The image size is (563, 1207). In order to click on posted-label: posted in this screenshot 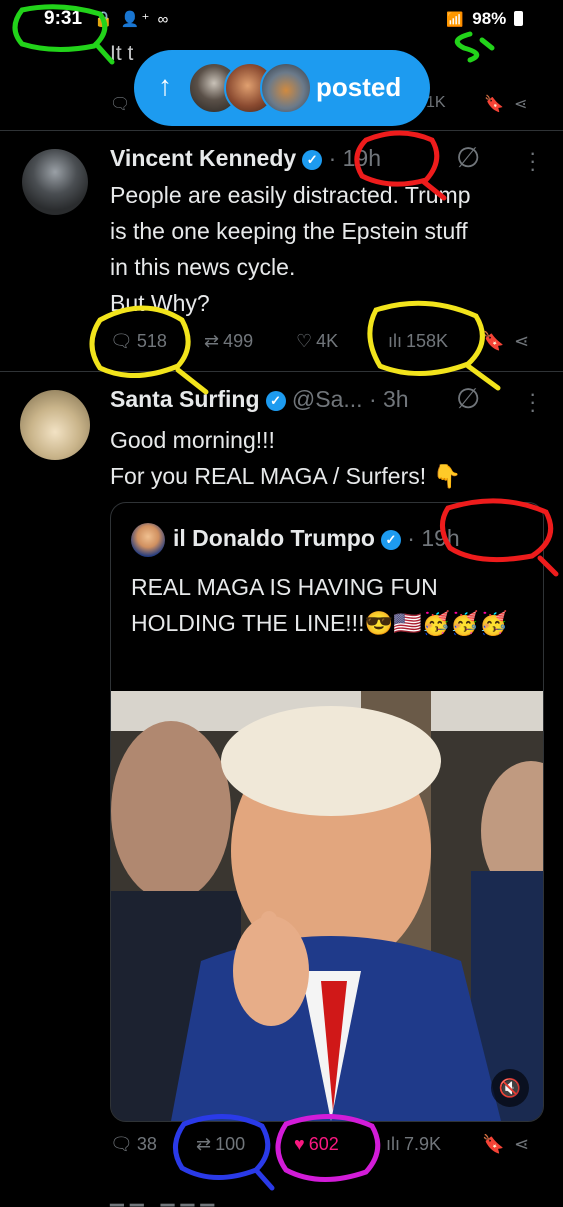, I will do `click(359, 87)`.